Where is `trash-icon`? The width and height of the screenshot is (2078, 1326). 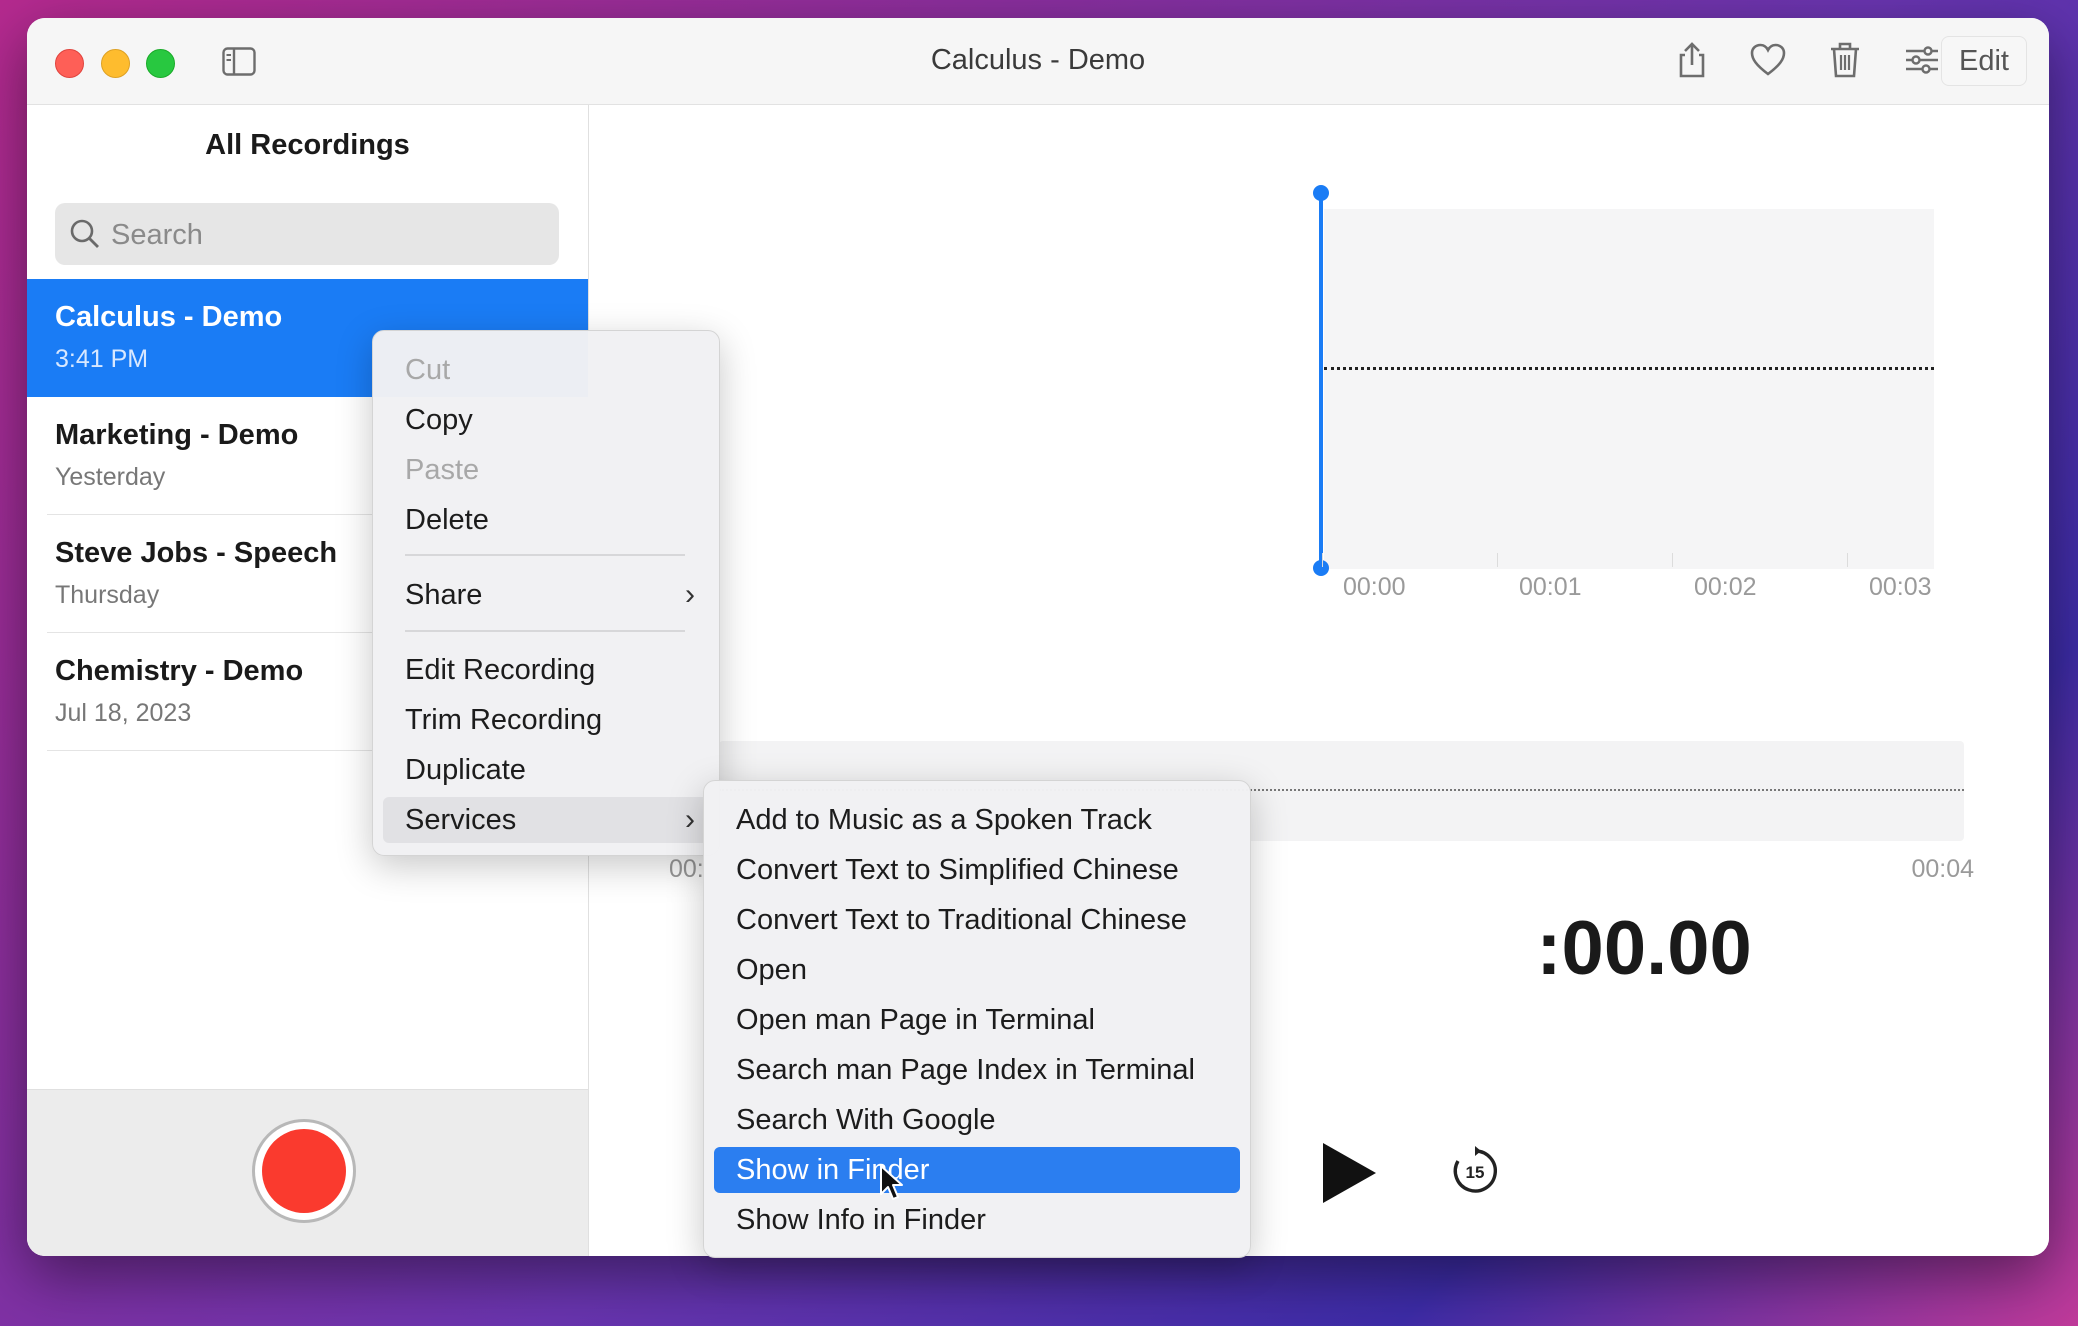
trash-icon is located at coordinates (1845, 60).